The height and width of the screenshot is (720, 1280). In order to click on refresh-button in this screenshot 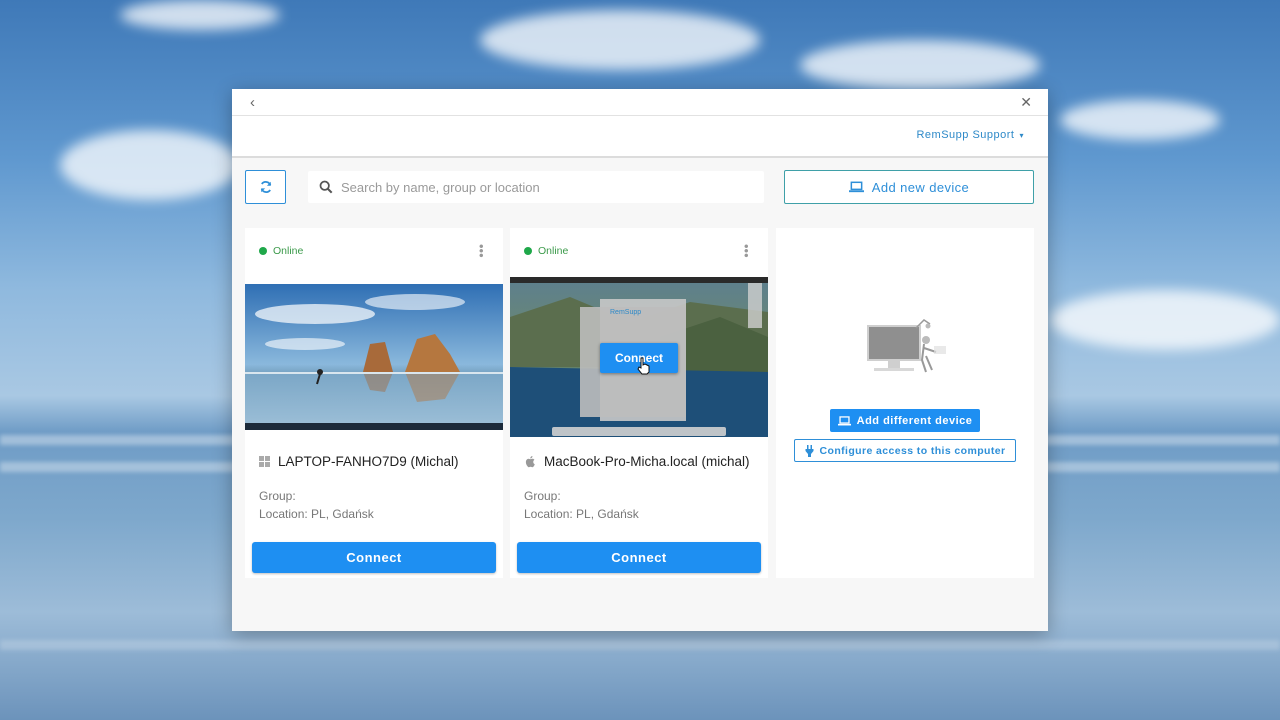, I will do `click(265, 187)`.